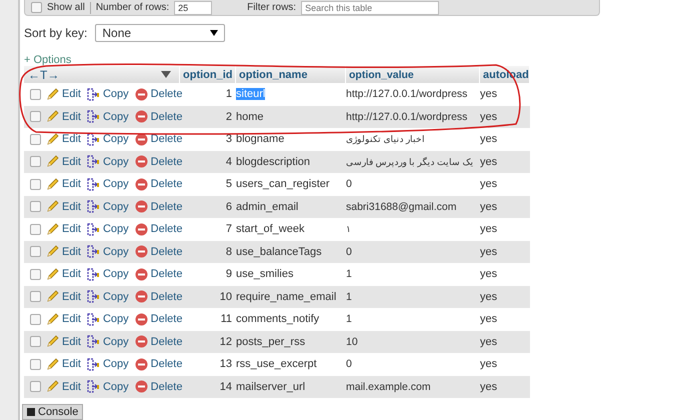 The width and height of the screenshot is (678, 420). Describe the element at coordinates (348, 229) in the screenshot. I see `value-cell: ۱` at that location.